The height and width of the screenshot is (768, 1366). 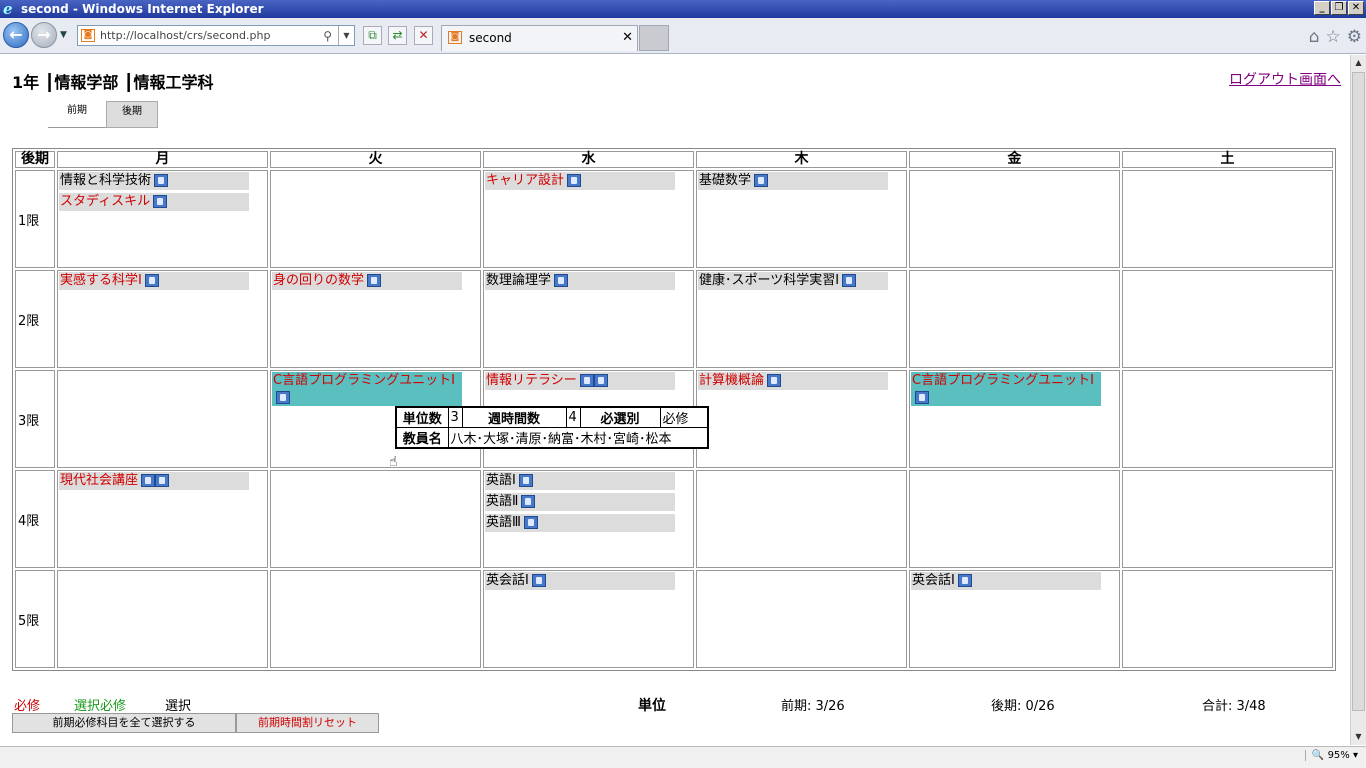 What do you see at coordinates (580, 523) in the screenshot?
I see `course-item: 英語Ⅲ` at bounding box center [580, 523].